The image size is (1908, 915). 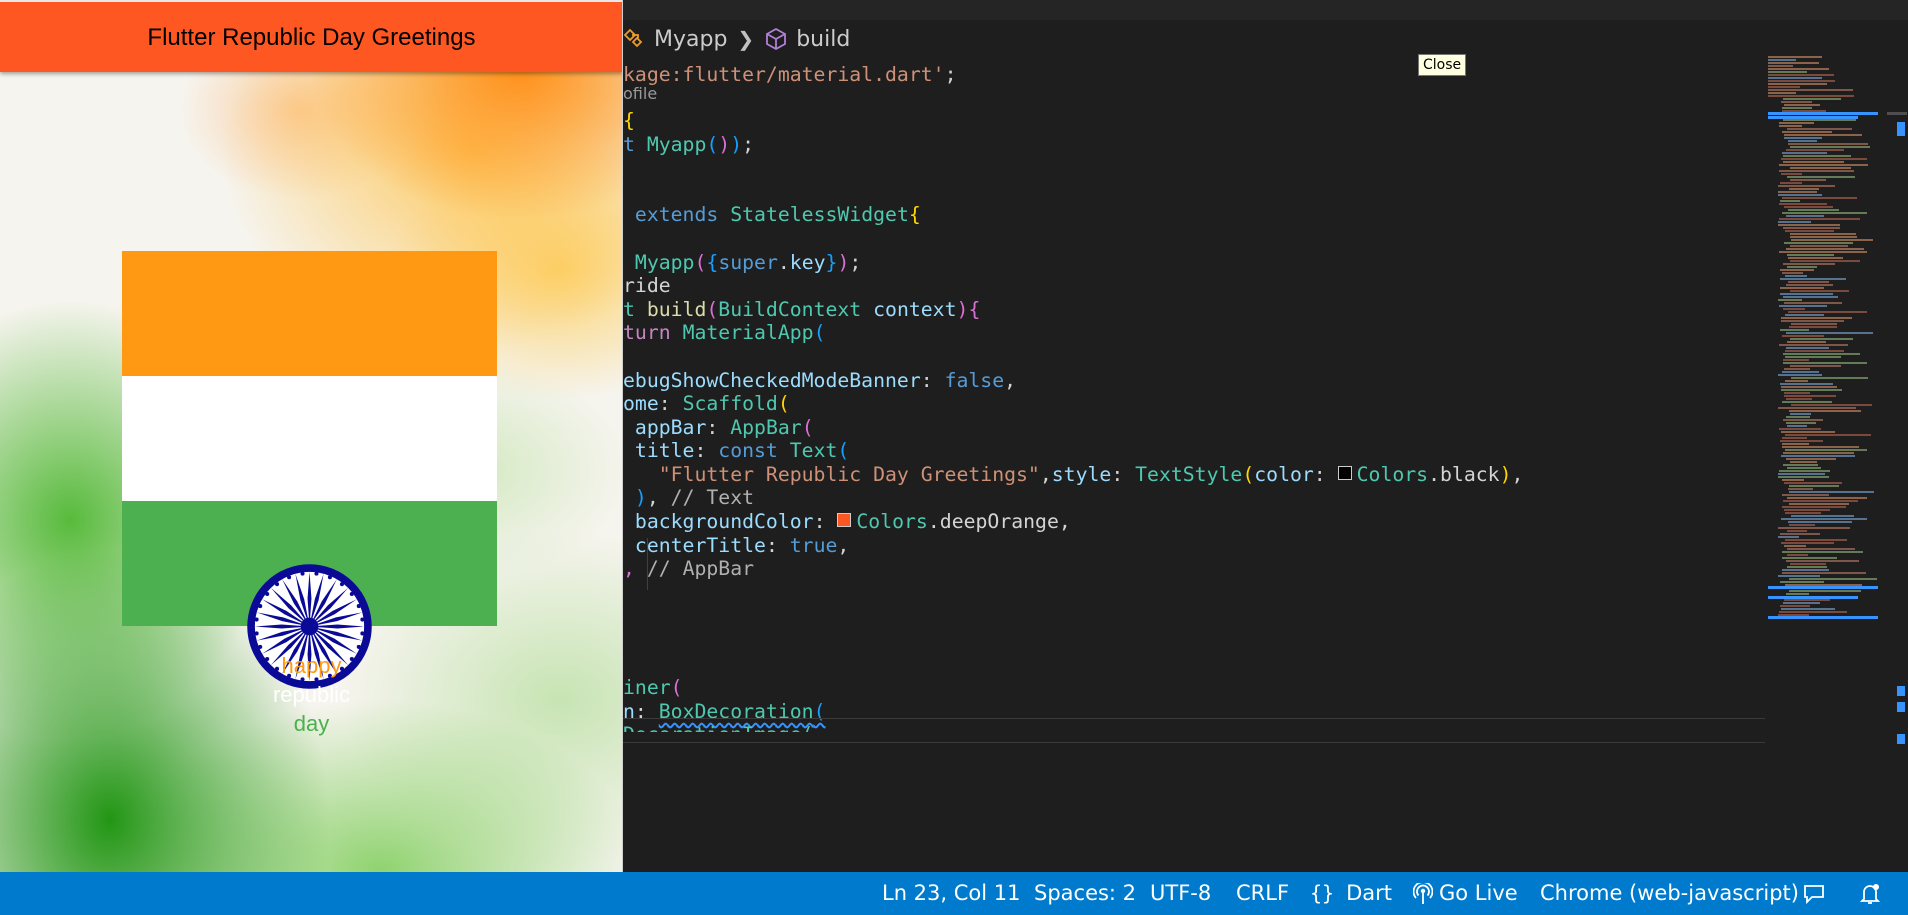 I want to click on breadcrumb-item-class: Myapp, so click(x=674, y=39).